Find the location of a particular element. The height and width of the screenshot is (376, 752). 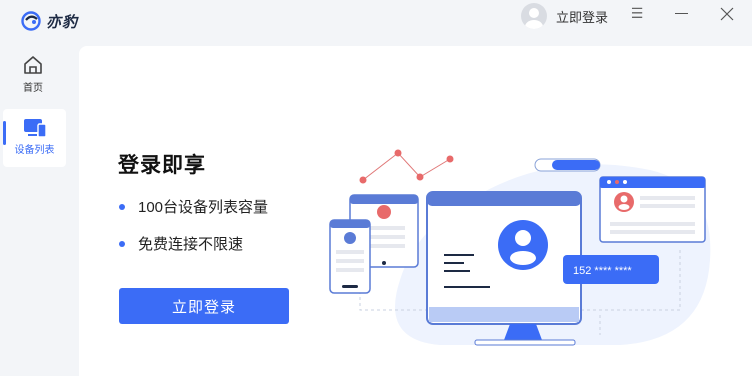

sidebar-item-label: 设备列表 is located at coordinates (34, 150).